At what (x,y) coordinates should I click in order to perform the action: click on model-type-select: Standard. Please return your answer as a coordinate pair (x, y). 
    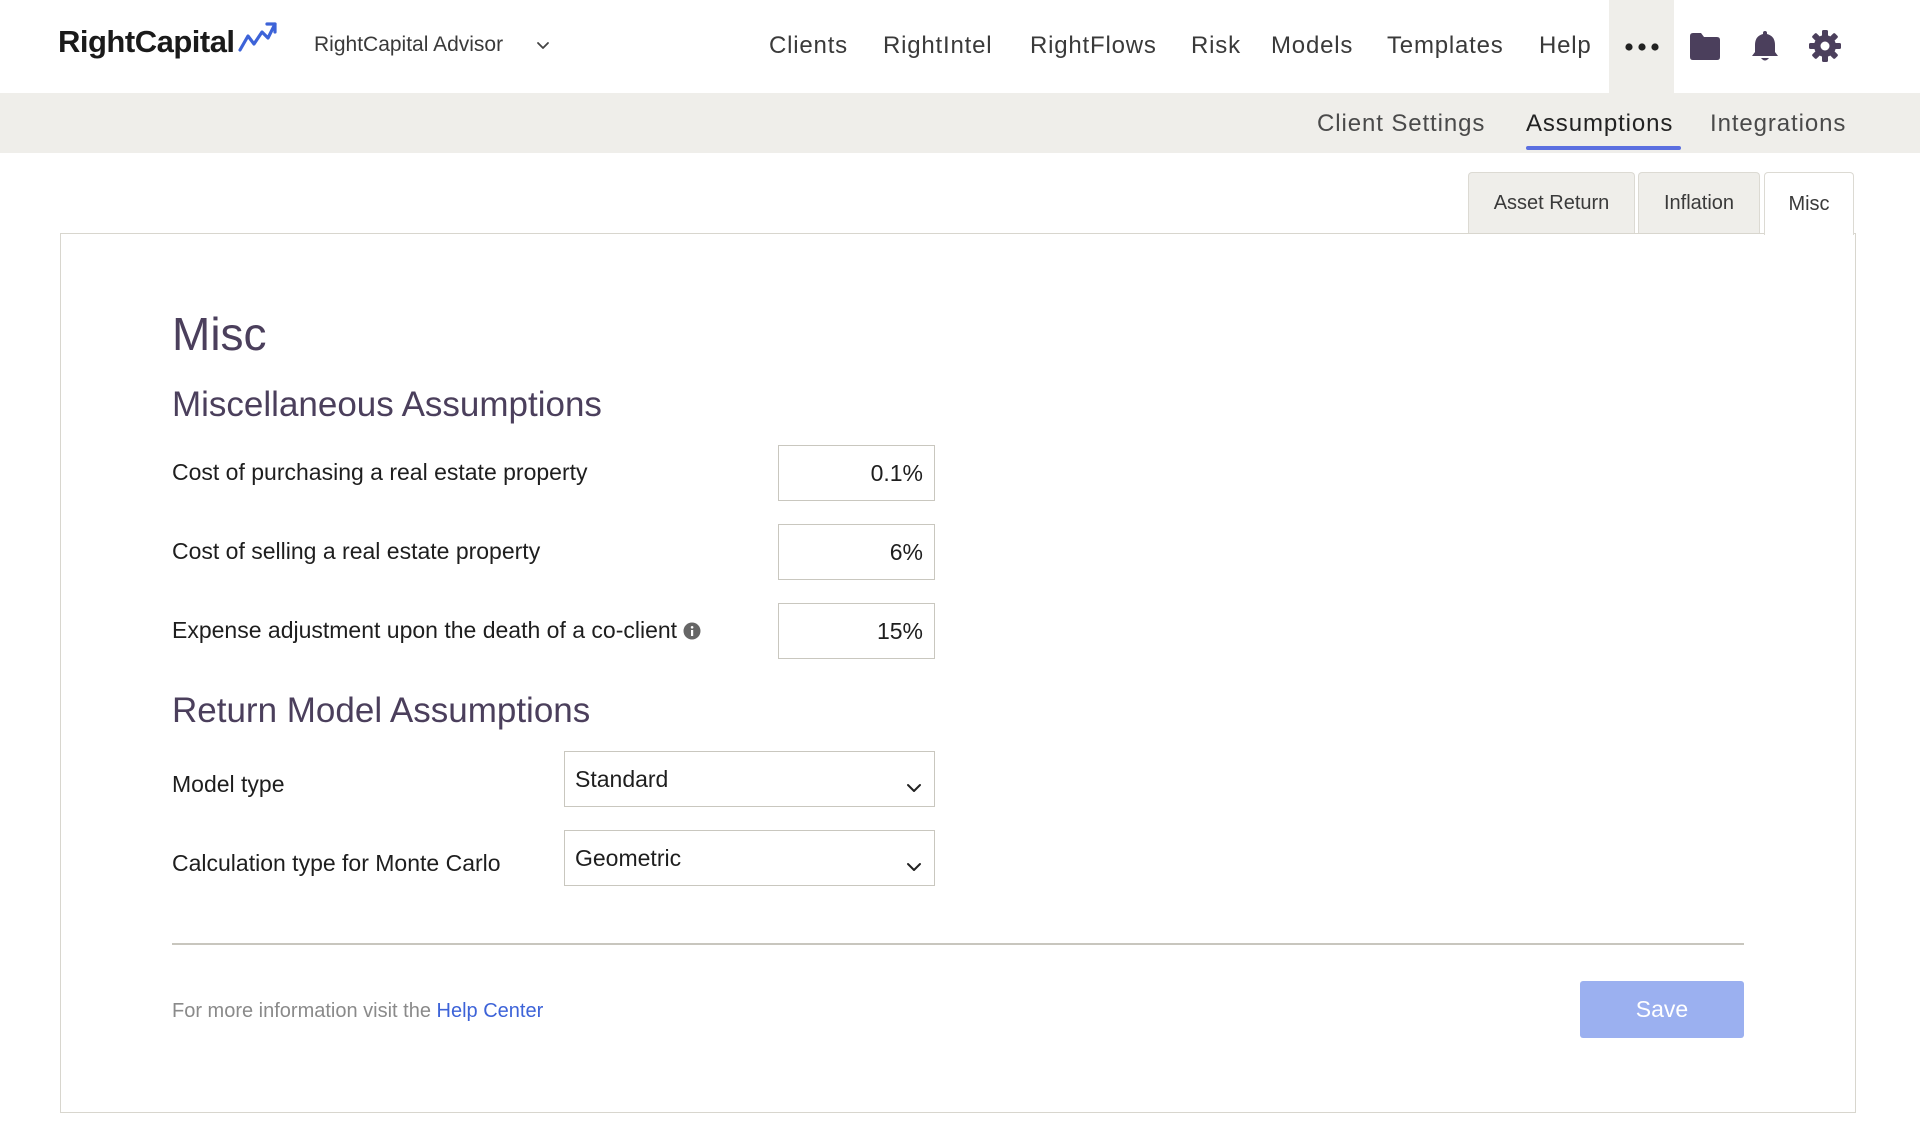
    Looking at the image, I should click on (749, 779).